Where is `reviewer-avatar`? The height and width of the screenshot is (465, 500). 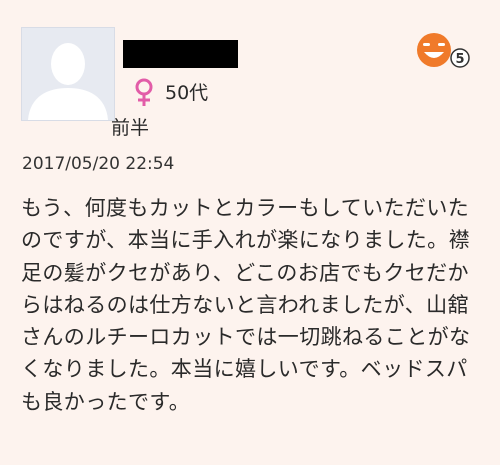
reviewer-avatar is located at coordinates (68, 74).